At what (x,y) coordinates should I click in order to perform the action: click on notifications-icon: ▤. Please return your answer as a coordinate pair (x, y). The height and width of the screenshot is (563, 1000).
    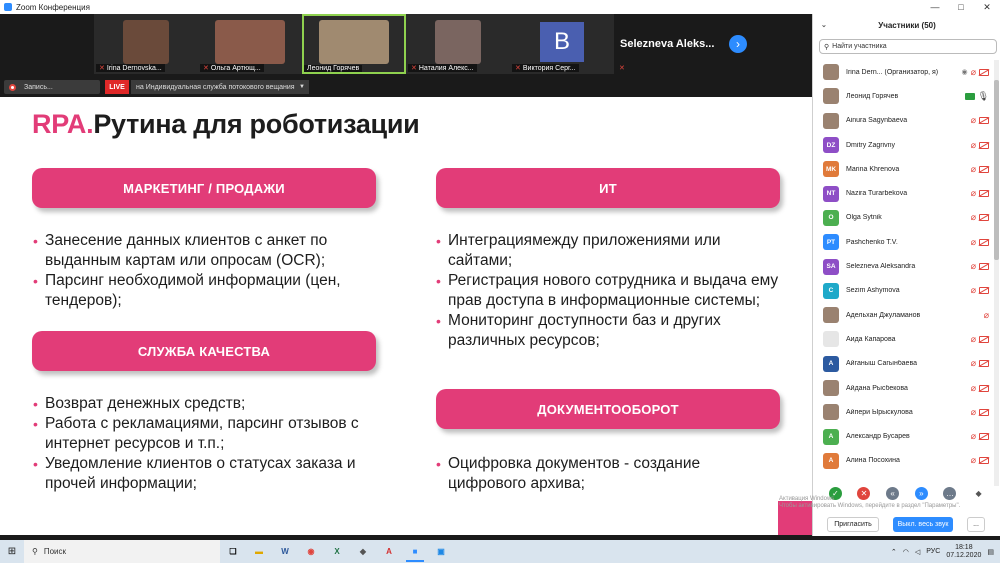
    Looking at the image, I should click on (990, 552).